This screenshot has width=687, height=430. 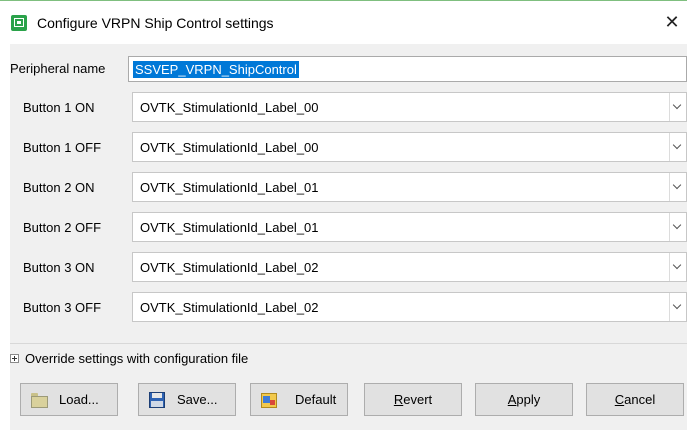 What do you see at coordinates (269, 400) in the screenshot?
I see `default-settings-icon` at bounding box center [269, 400].